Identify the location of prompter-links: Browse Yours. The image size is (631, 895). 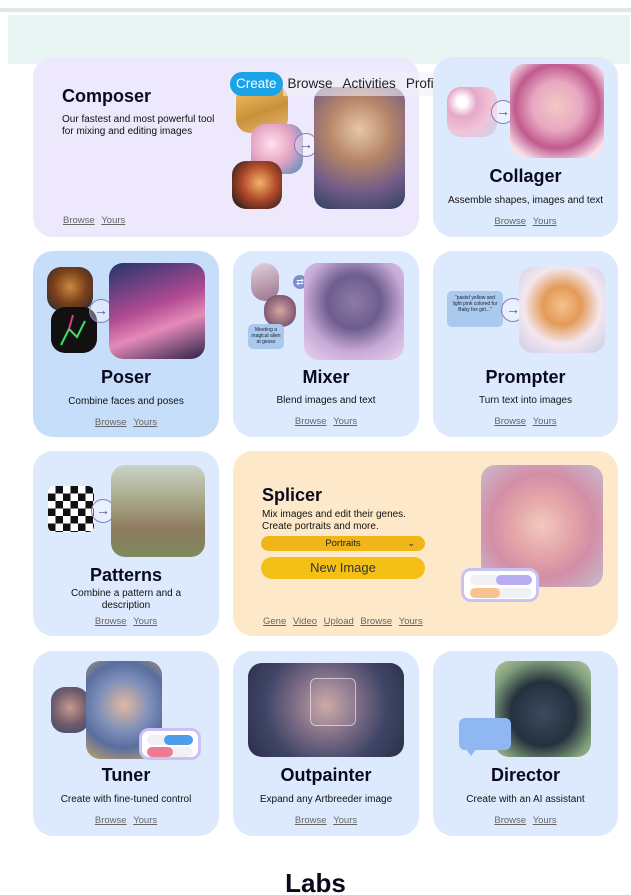
(525, 421).